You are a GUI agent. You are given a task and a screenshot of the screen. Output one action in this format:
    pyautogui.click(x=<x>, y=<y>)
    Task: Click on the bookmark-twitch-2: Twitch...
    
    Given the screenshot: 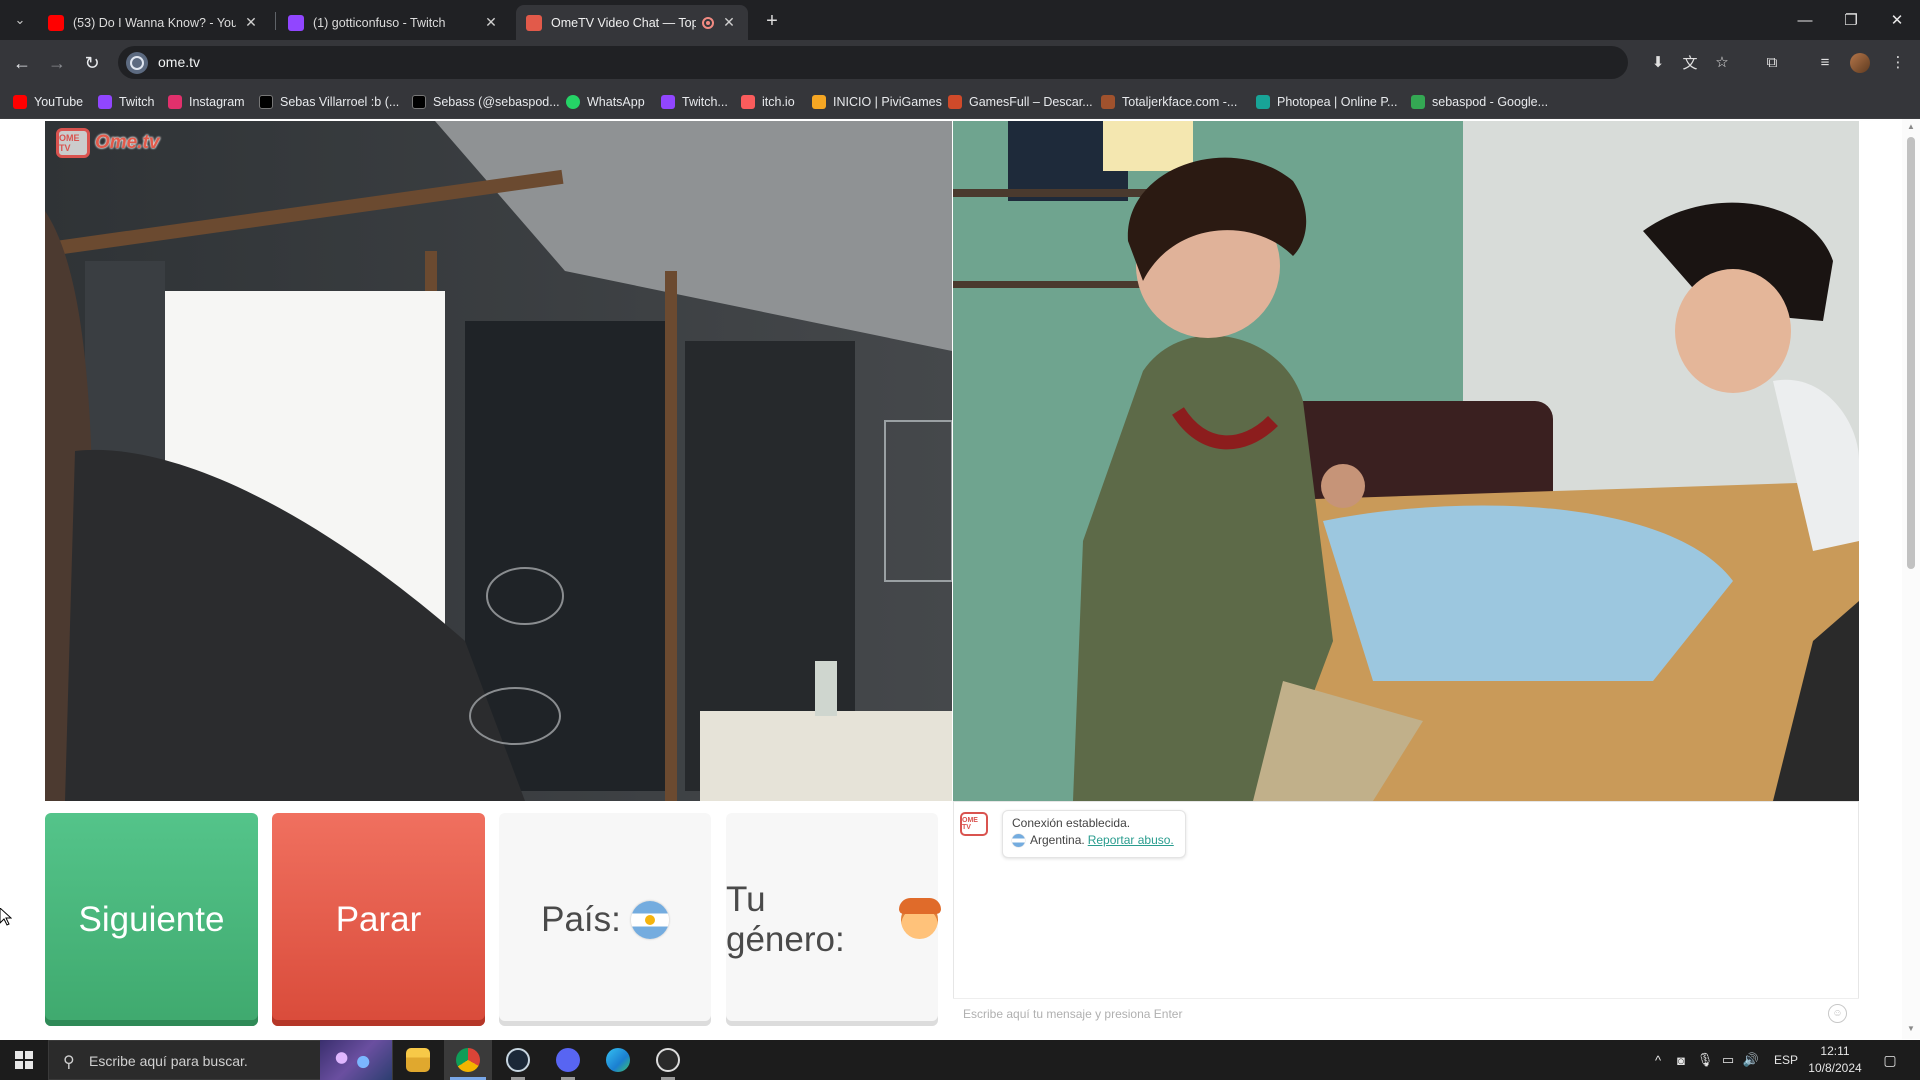 What is the action you would take?
    pyautogui.click(x=694, y=102)
    